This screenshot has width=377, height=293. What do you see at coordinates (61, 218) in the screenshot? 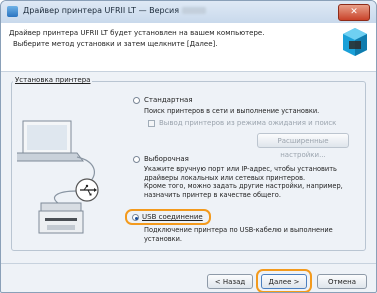
I see `printer-icon` at bounding box center [61, 218].